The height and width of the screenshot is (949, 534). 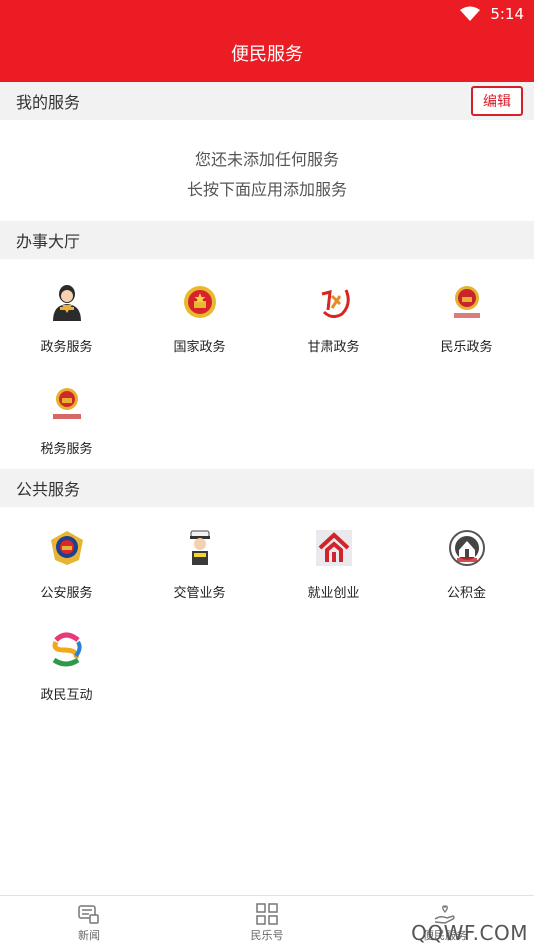 I want to click on tab-minle-label: 民乐号, so click(x=267, y=935).